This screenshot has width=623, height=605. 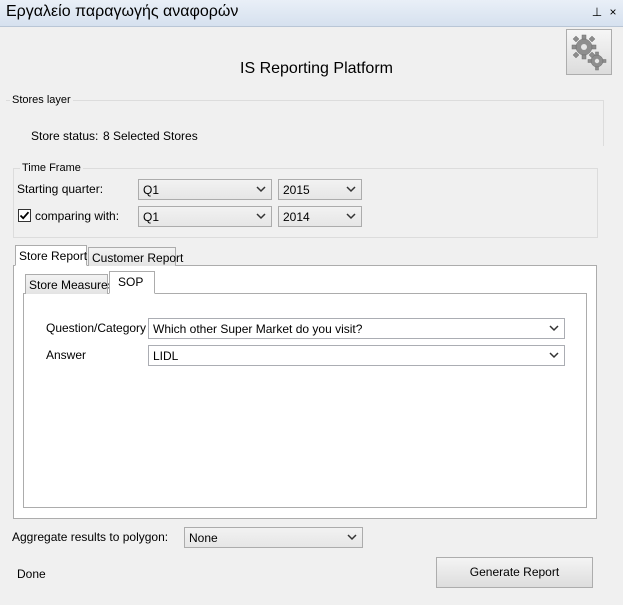 I want to click on window-title: Εργαλείο παραγωγής αναφορών, so click(x=122, y=11).